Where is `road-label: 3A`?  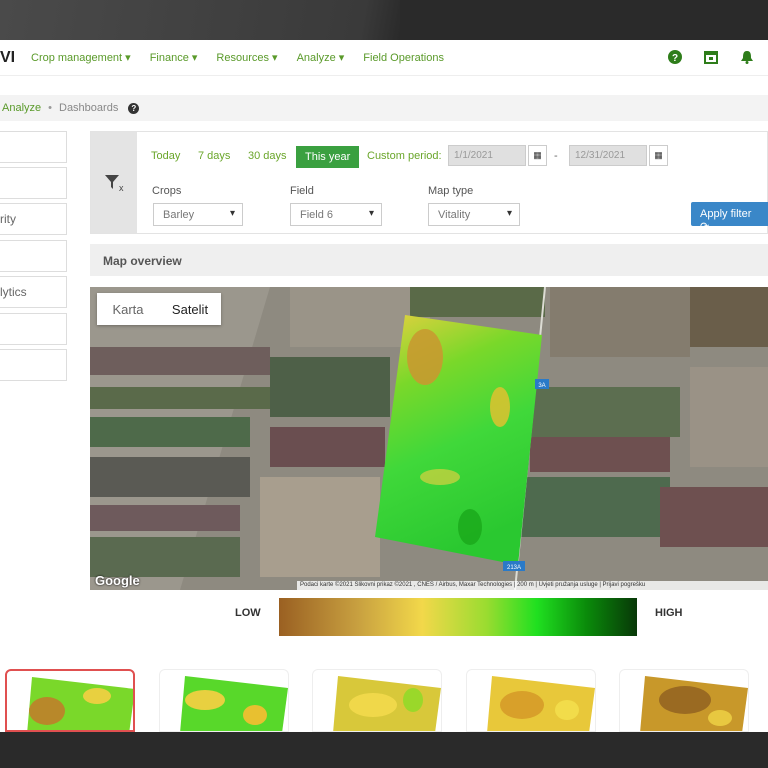
road-label: 3A is located at coordinates (541, 386).